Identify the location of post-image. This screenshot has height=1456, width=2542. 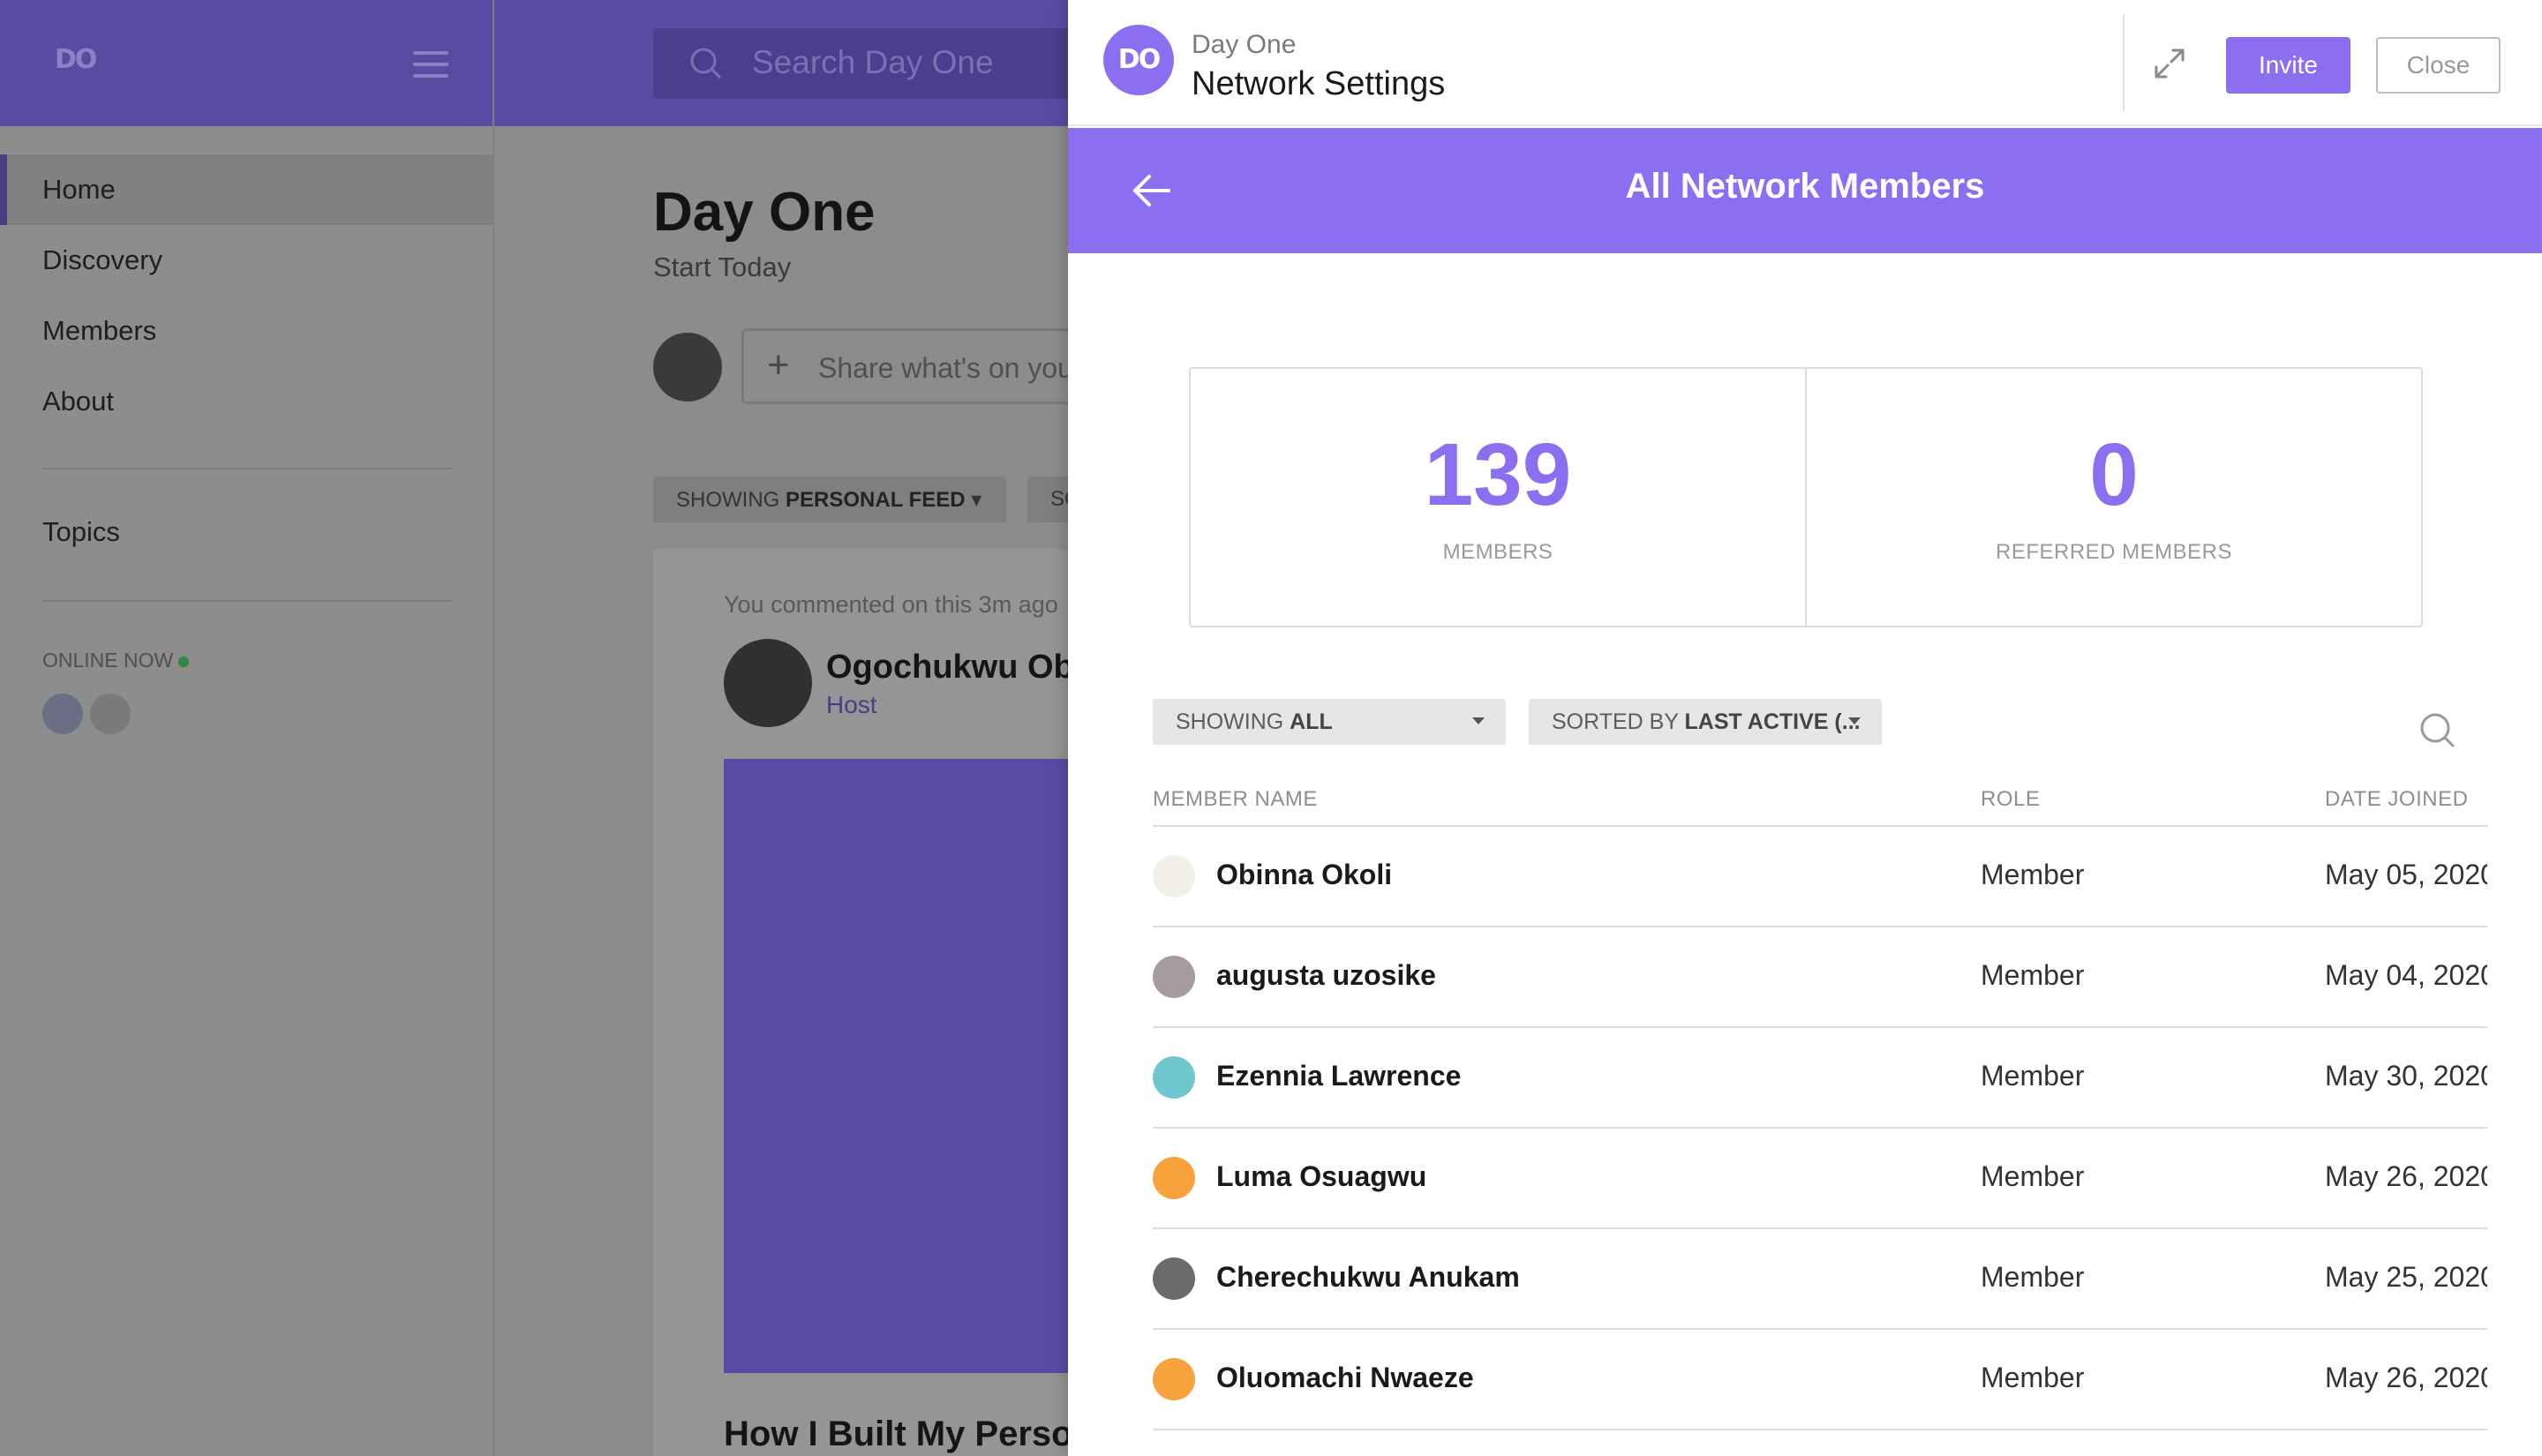
(901, 1066).